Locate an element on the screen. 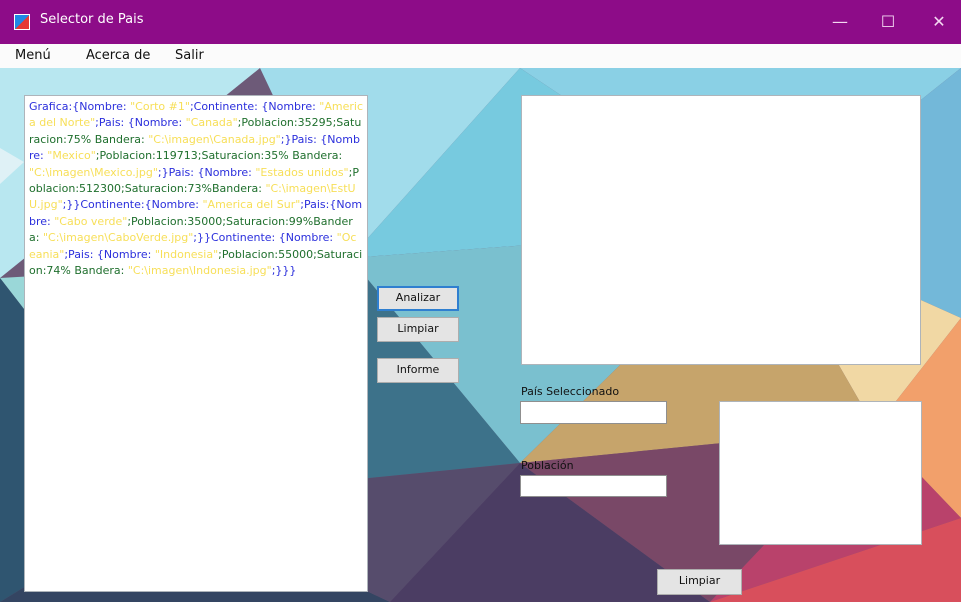 The image size is (961, 602). close-button: ✕ is located at coordinates (939, 22).